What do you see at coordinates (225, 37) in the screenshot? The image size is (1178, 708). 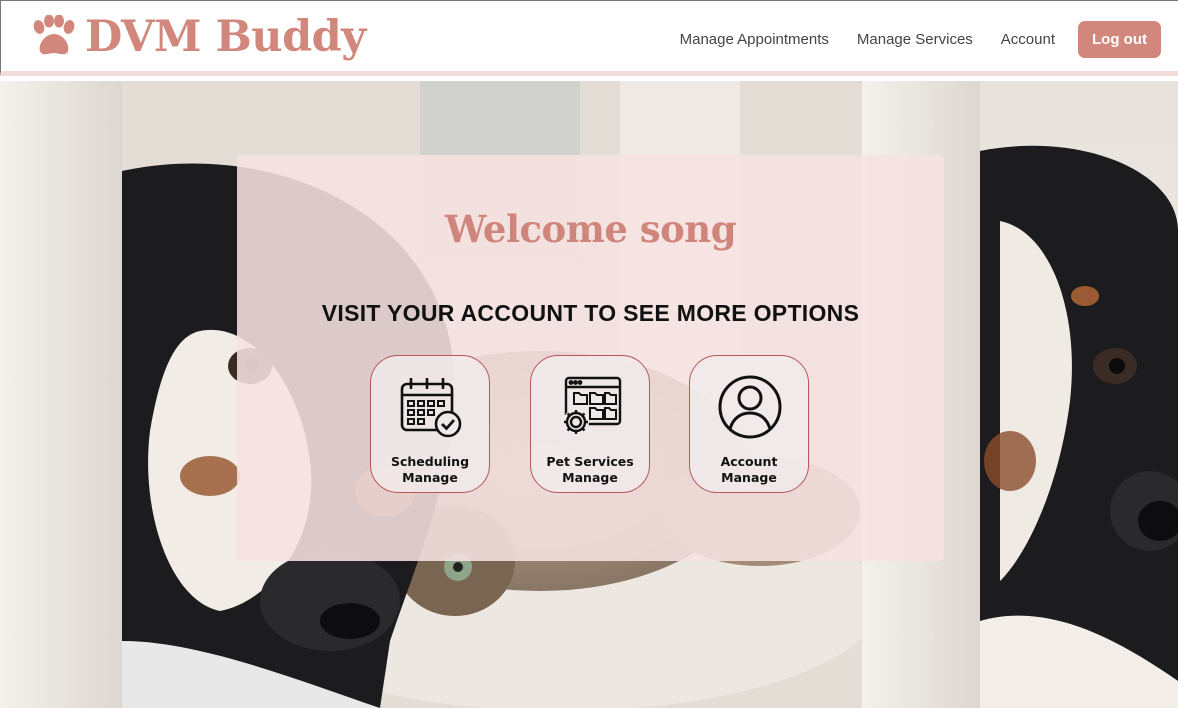 I see `brand-name: DVM Buddy` at bounding box center [225, 37].